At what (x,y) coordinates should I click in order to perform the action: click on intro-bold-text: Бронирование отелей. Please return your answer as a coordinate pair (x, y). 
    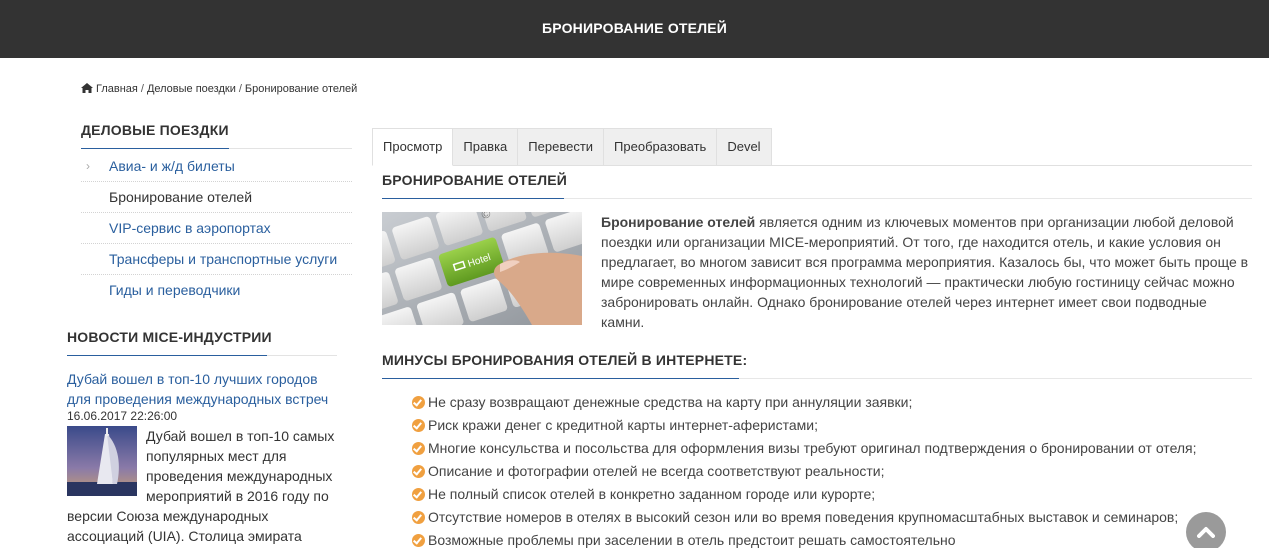
    Looking at the image, I should click on (678, 222).